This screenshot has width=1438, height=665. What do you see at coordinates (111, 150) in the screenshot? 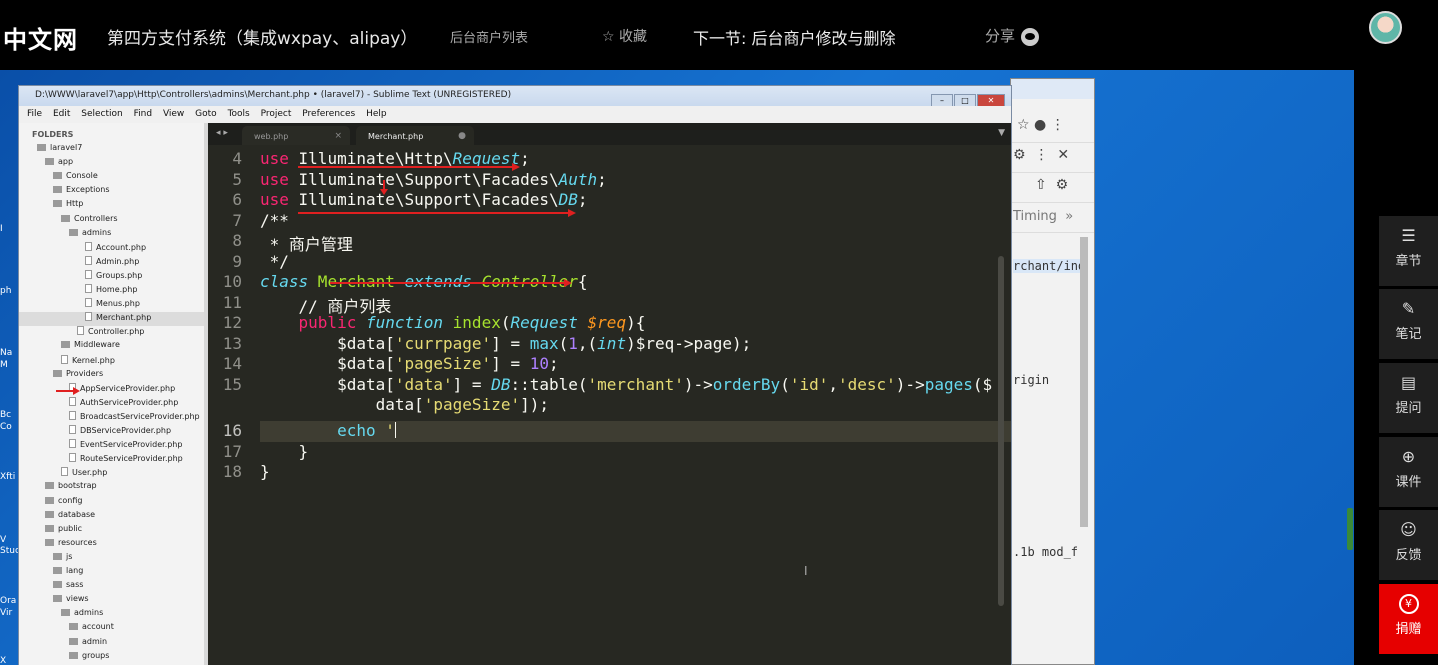
I see `sidebar-folder: laravel7` at bounding box center [111, 150].